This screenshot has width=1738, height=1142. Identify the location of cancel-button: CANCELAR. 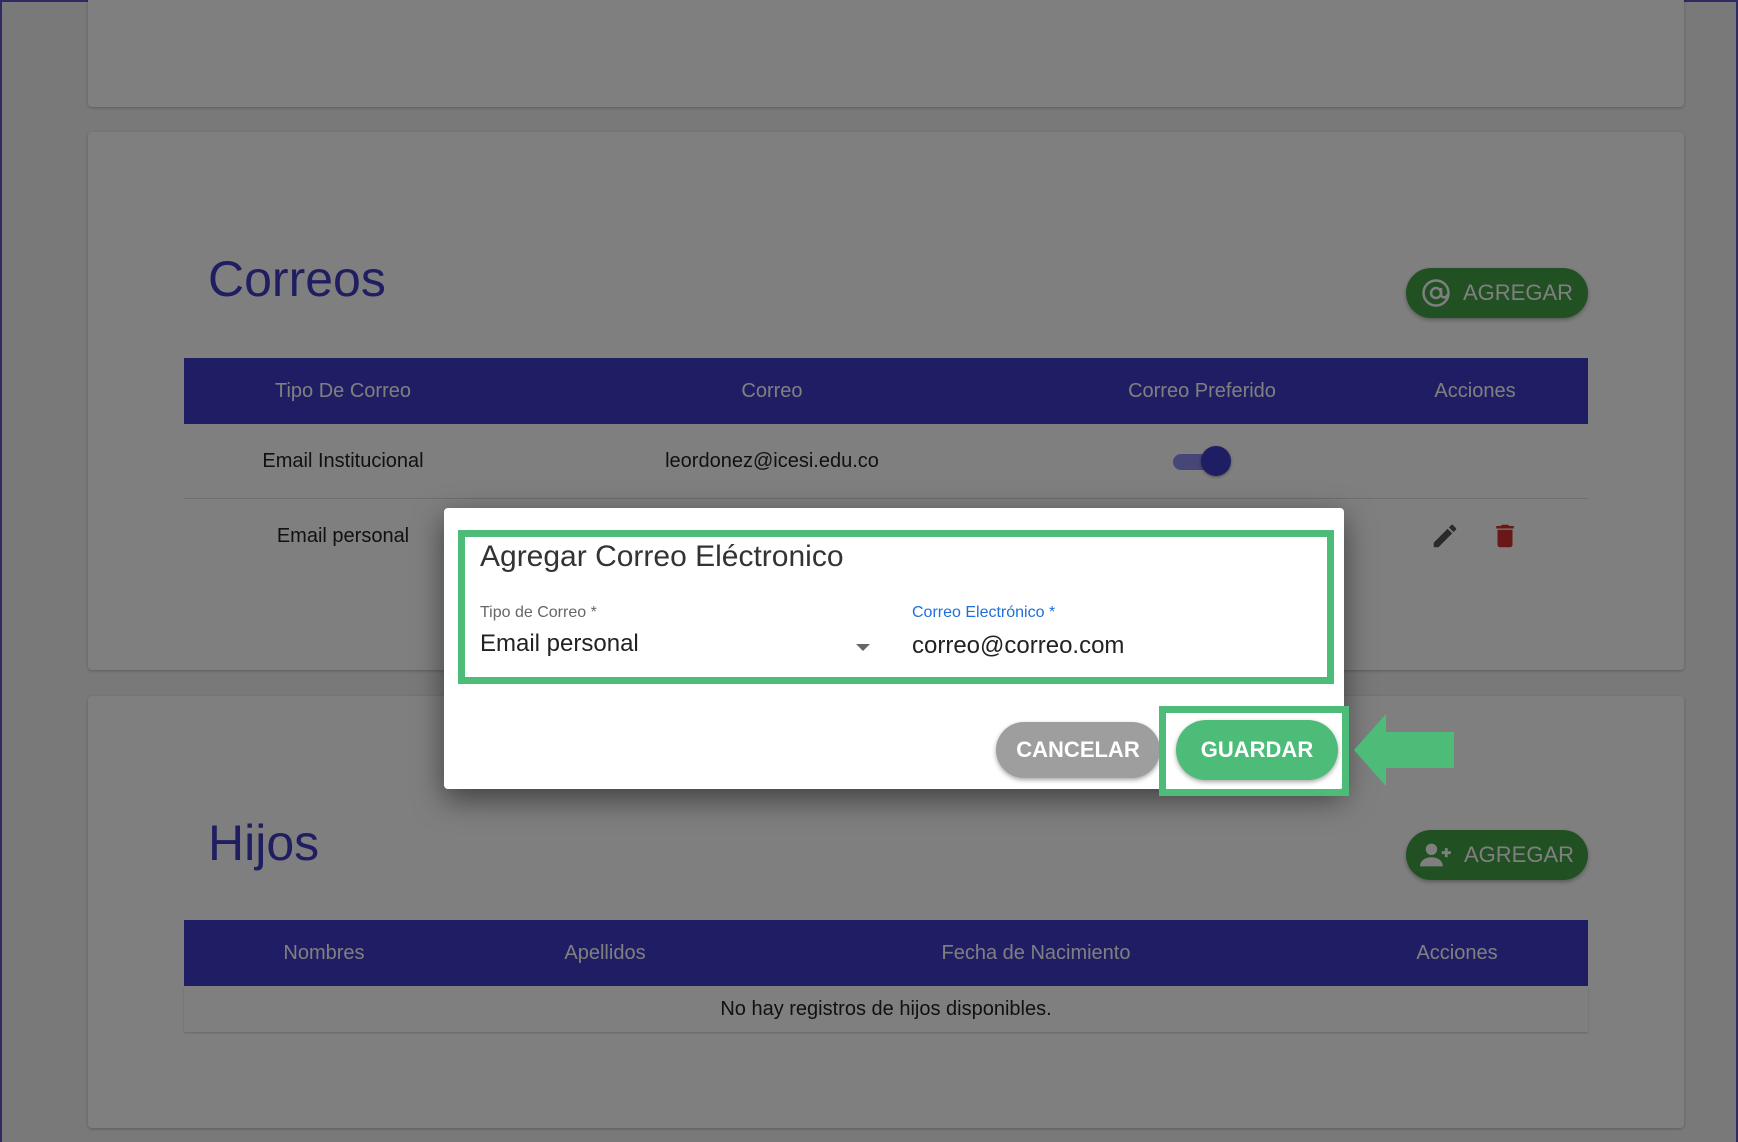
(1078, 750).